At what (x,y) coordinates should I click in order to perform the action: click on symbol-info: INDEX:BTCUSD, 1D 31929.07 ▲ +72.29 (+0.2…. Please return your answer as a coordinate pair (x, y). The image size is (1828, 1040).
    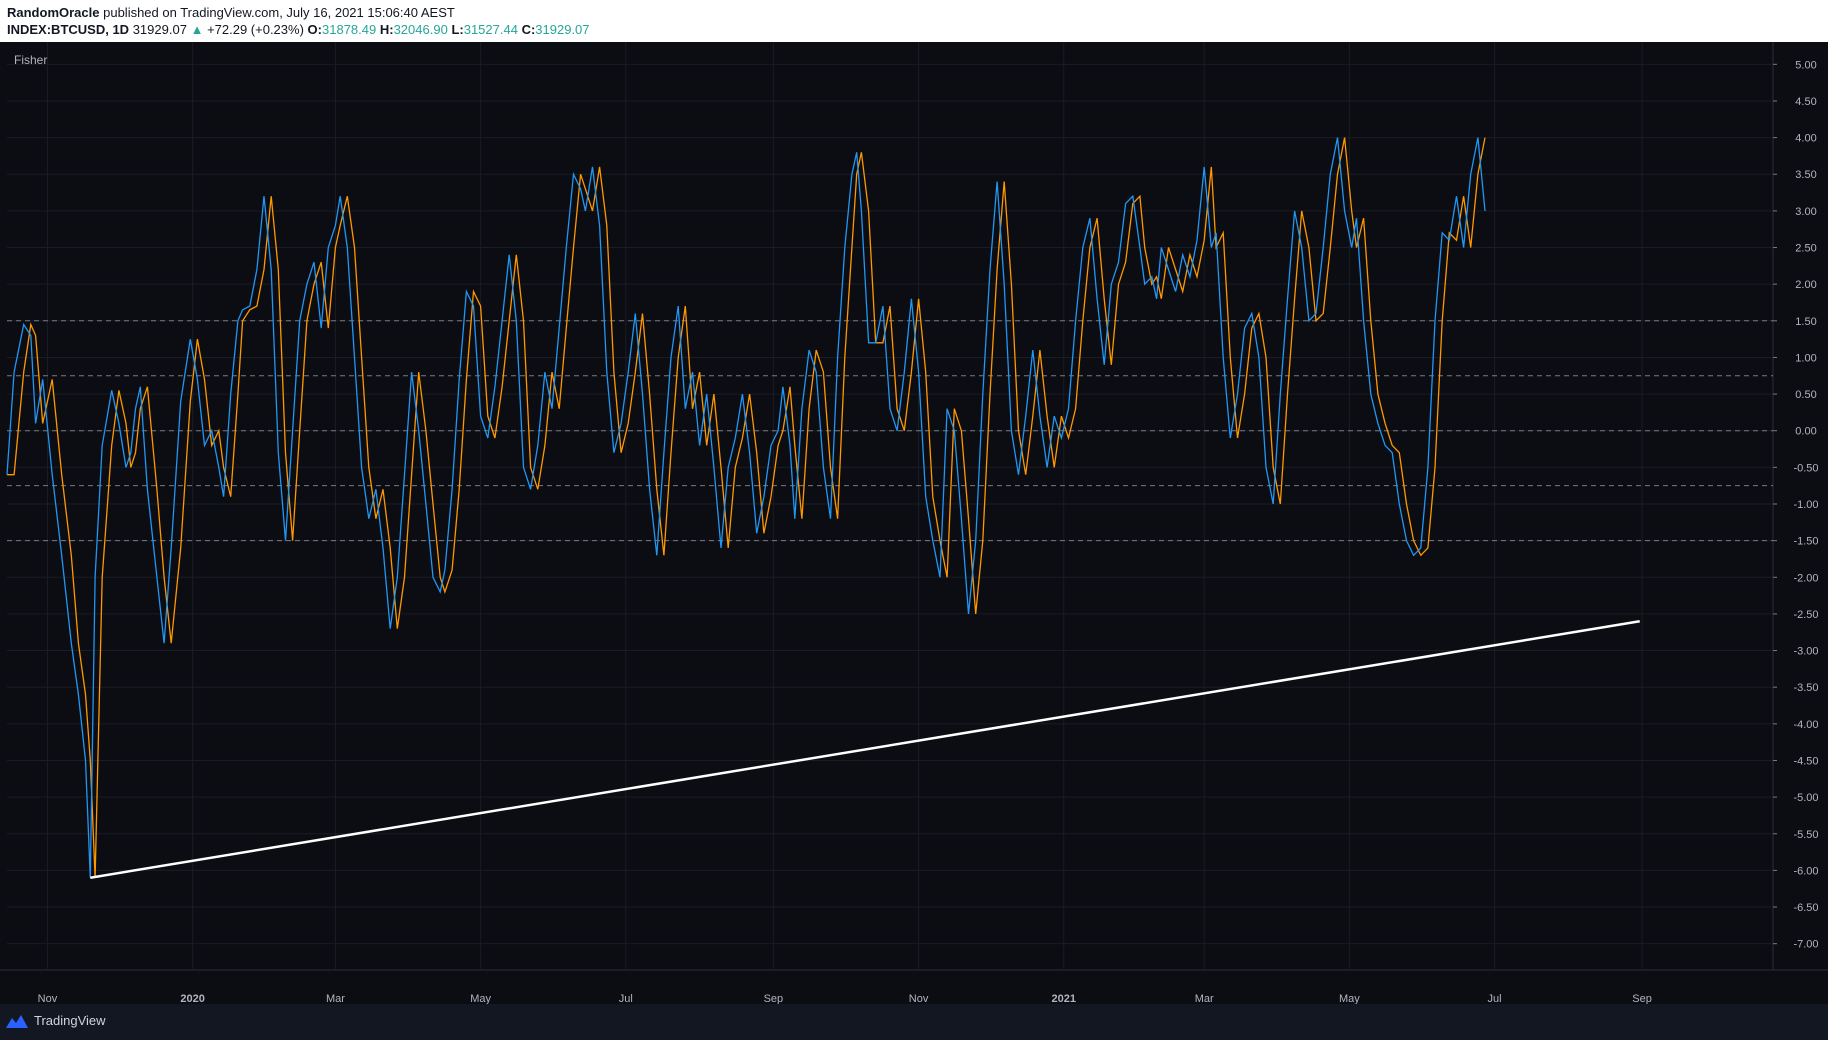
    Looking at the image, I should click on (298, 29).